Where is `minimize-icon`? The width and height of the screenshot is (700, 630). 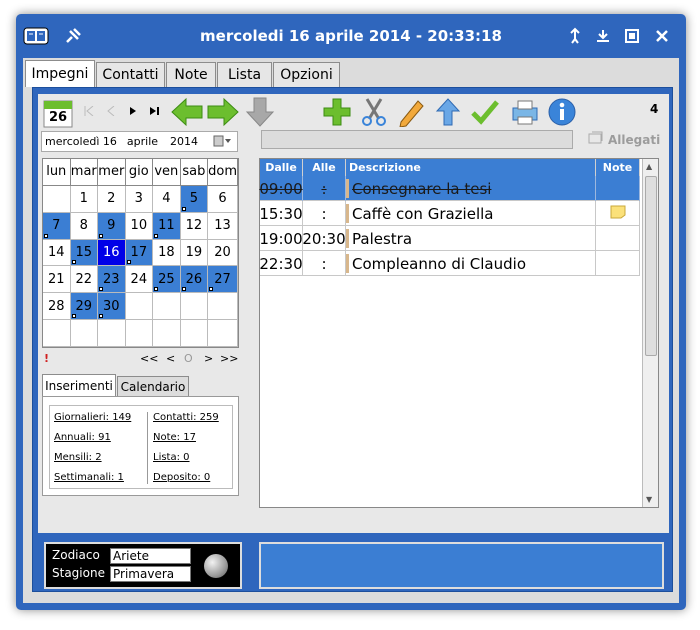 minimize-icon is located at coordinates (603, 36).